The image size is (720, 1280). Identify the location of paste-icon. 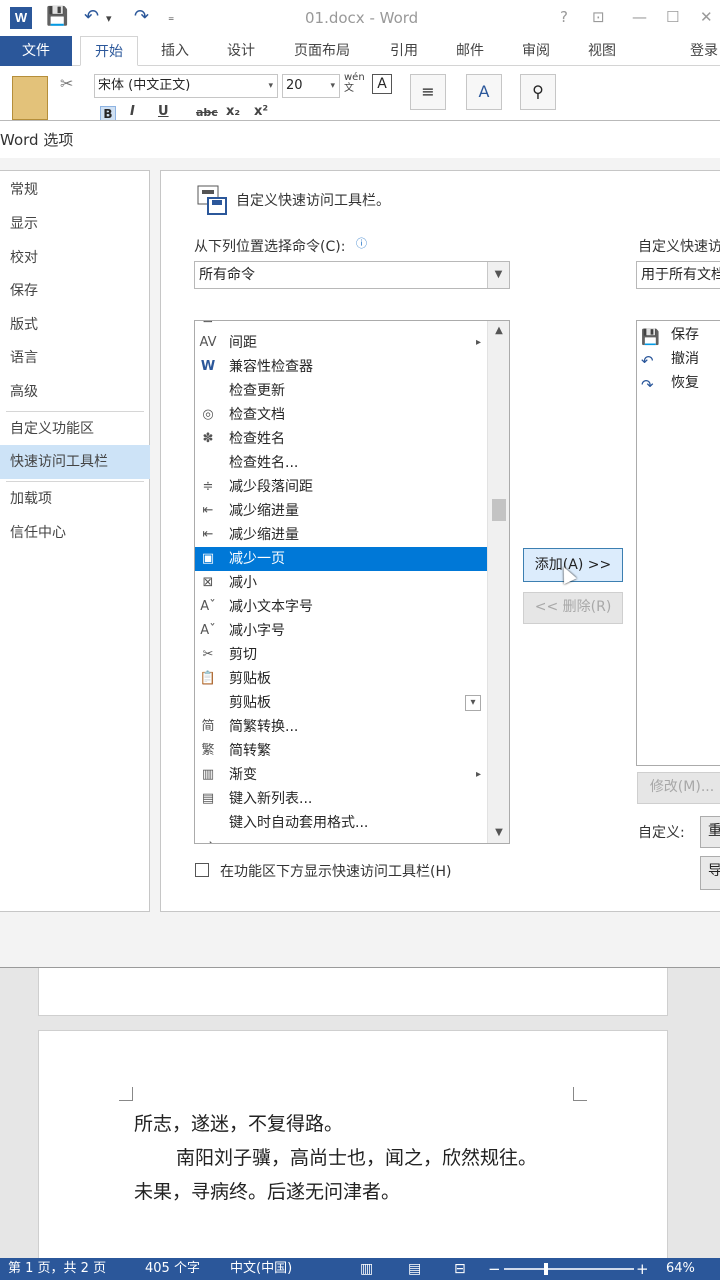
(30, 98).